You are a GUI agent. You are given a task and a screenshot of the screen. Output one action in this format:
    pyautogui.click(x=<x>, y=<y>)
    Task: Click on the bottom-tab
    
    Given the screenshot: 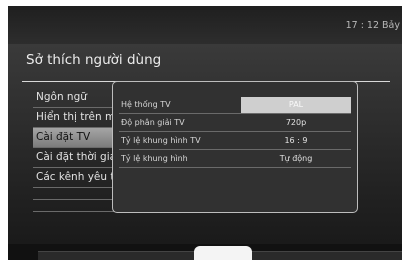 What is the action you would take?
    pyautogui.click(x=223, y=253)
    